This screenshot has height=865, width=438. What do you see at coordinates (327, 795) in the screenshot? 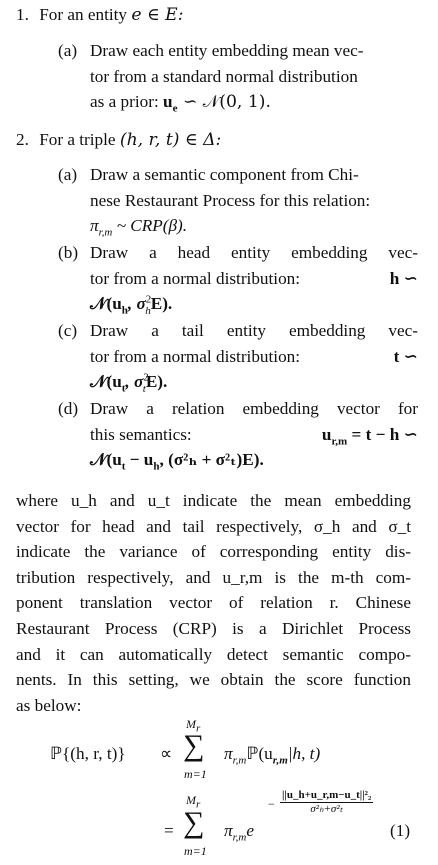
I see `eq-exponent-numerator: ||u_h+u_r,m−u_t||²₂` at bounding box center [327, 795].